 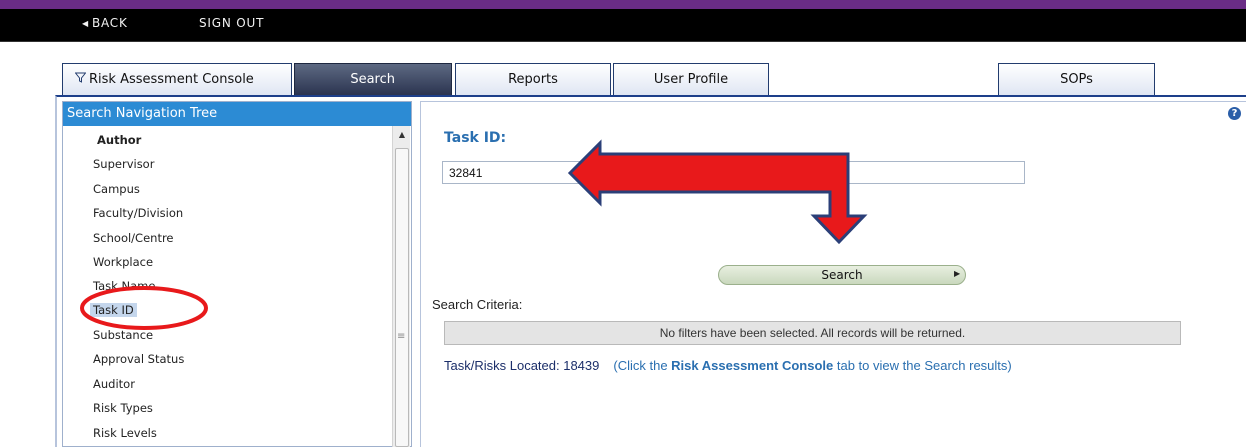 I want to click on red-arrow-annotation, so click(x=717, y=192).